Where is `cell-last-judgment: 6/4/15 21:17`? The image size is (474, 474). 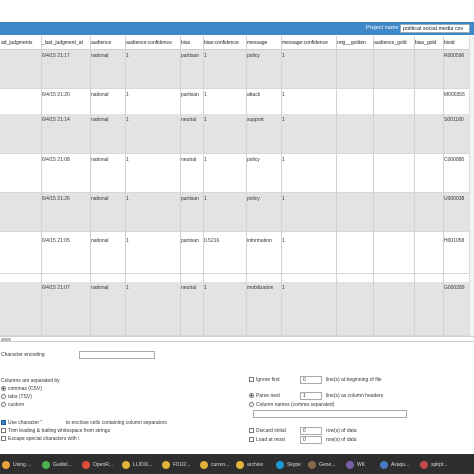
cell-last-judgment: 6/4/15 21:17 is located at coordinates (56, 56).